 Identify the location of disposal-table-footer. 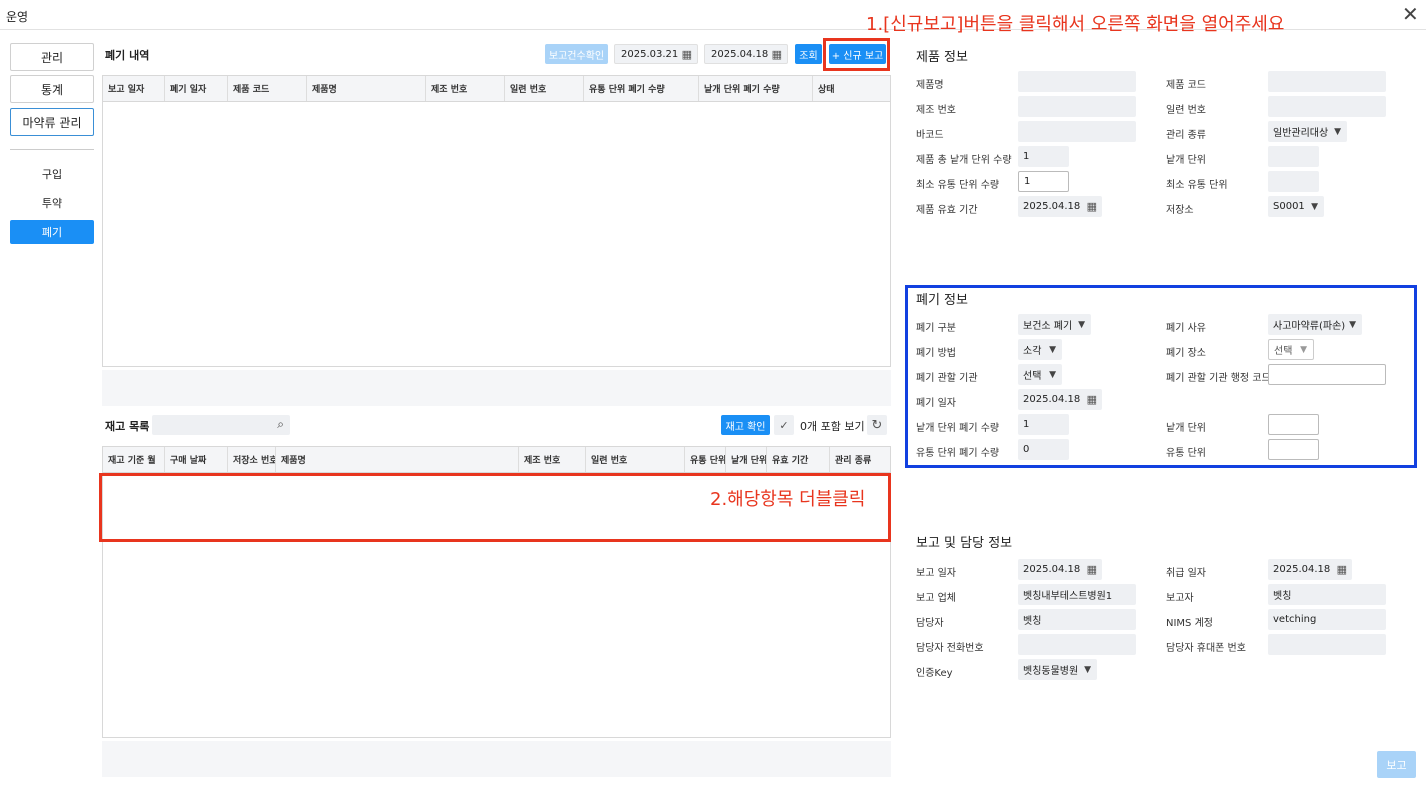
(496, 388).